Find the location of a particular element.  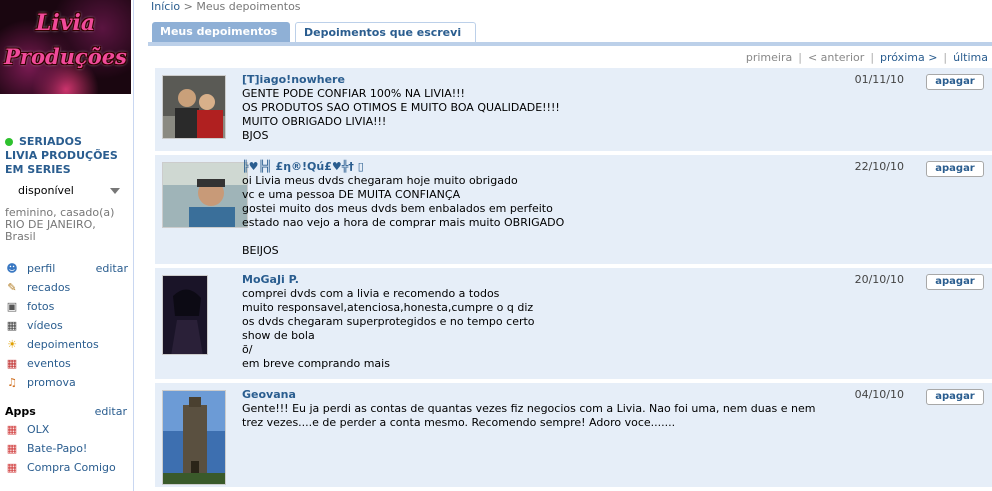

app-item-compra-comigo: ▦ Compra Comigo is located at coordinates (67, 468).